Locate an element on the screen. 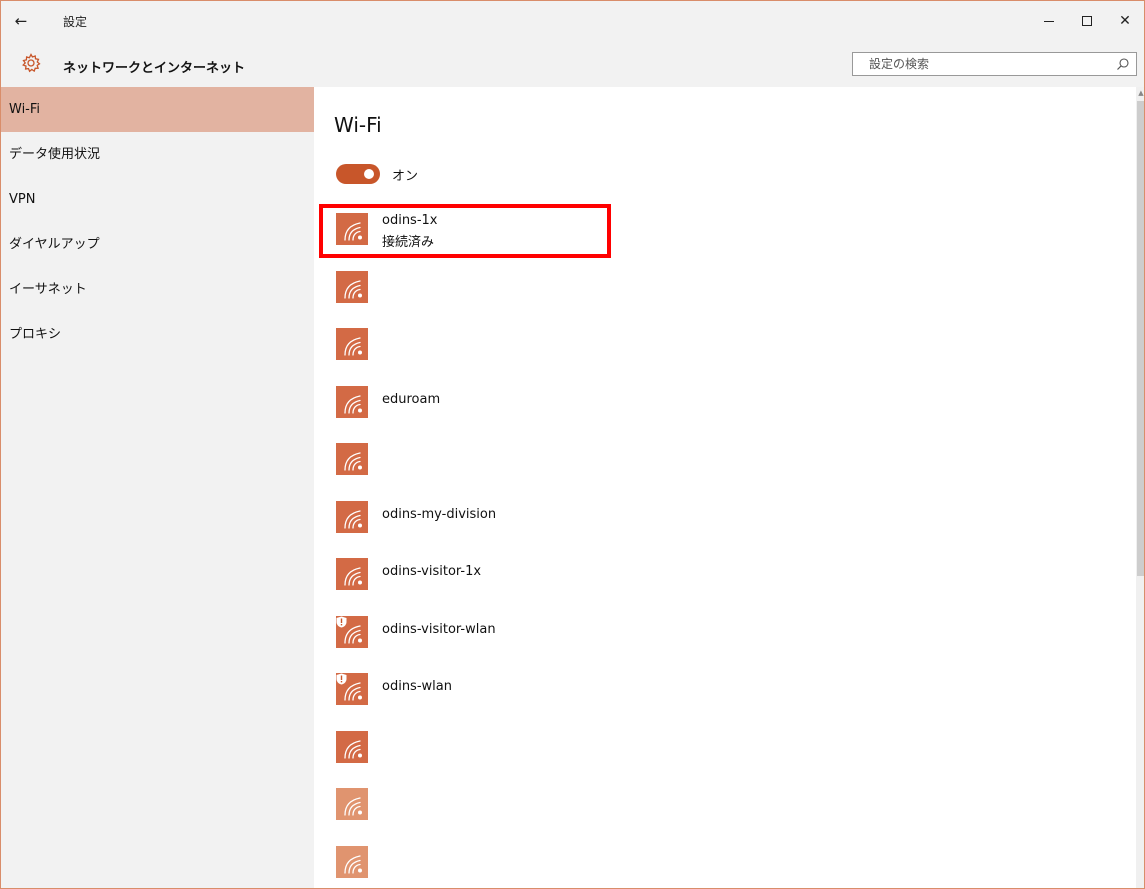 Image resolution: width=1145 pixels, height=889 pixels. page-title: Wi-Fi is located at coordinates (358, 125).